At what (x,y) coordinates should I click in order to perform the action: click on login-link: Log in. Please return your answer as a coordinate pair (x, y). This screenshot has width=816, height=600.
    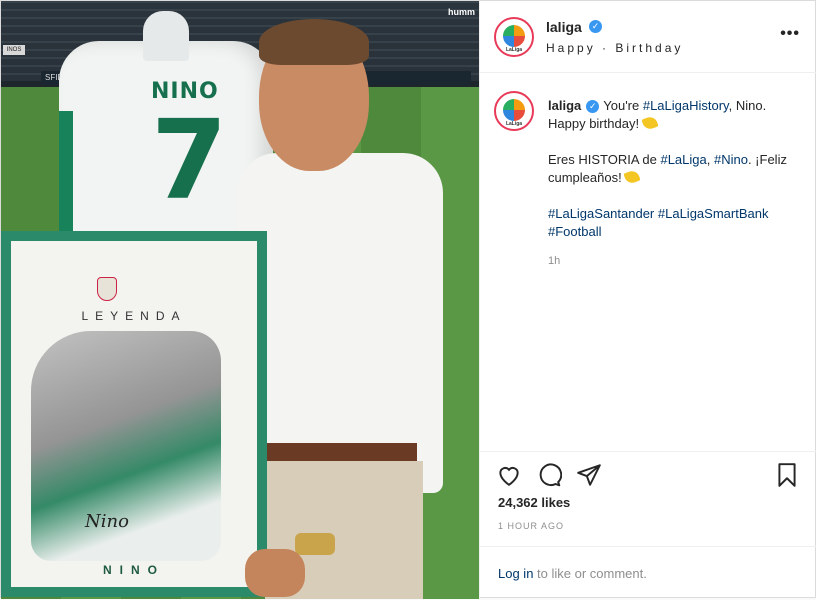
    Looking at the image, I should click on (515, 573).